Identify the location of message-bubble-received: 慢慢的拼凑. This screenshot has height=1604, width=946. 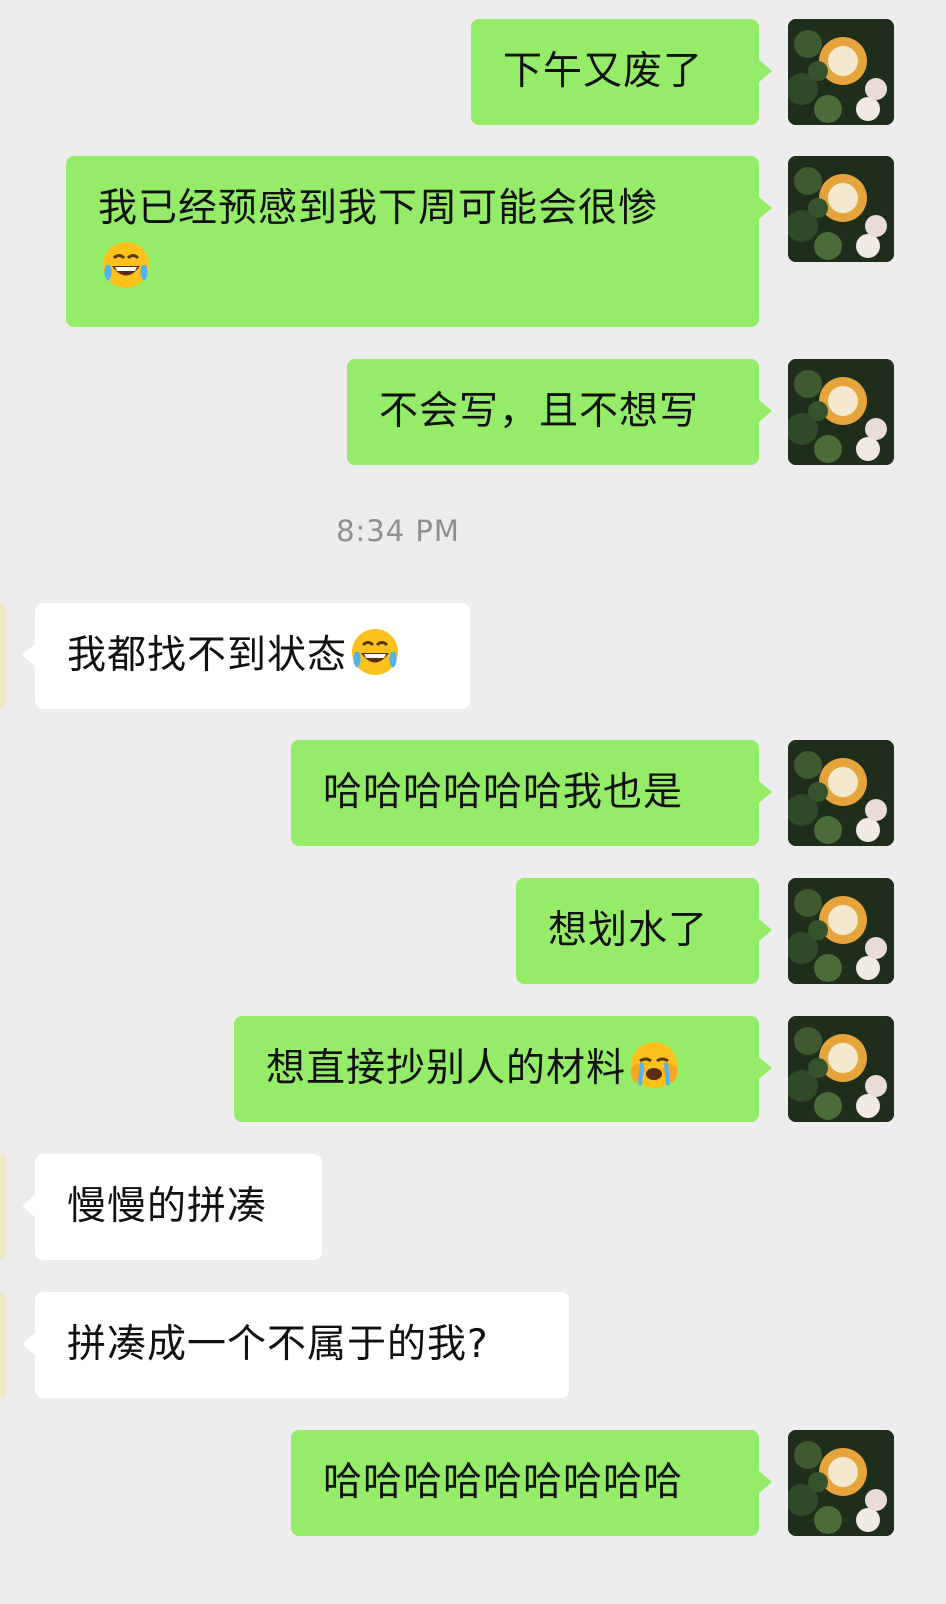
(178, 1207).